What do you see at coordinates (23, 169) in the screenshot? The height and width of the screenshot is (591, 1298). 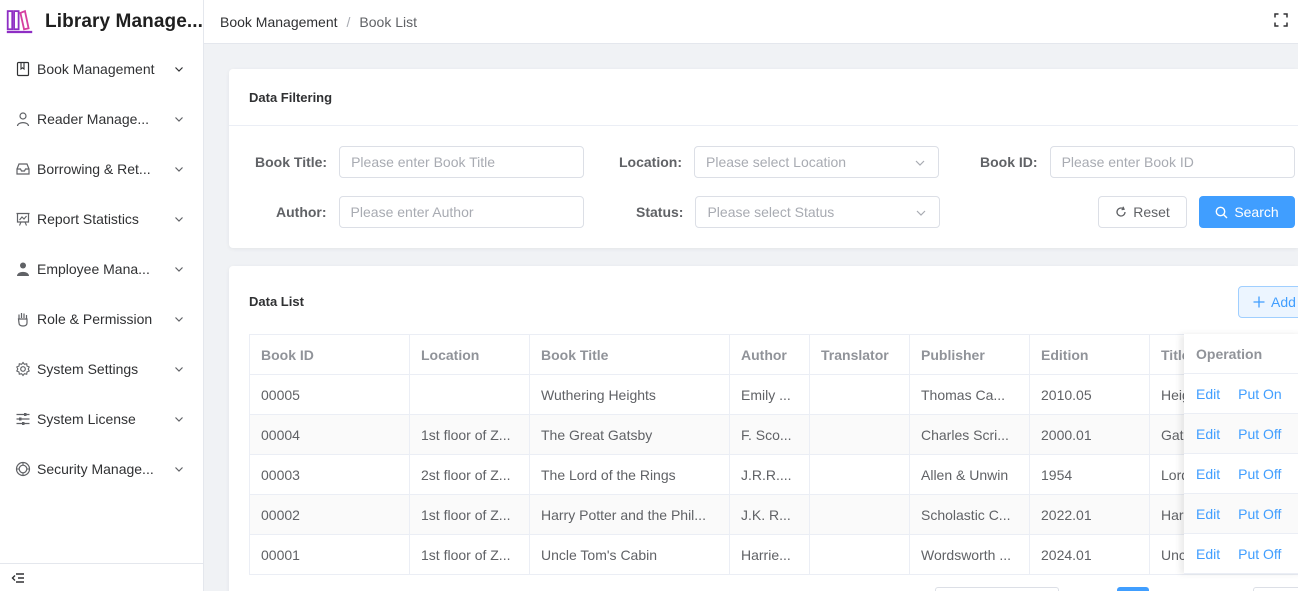 I see `inbox-icon` at bounding box center [23, 169].